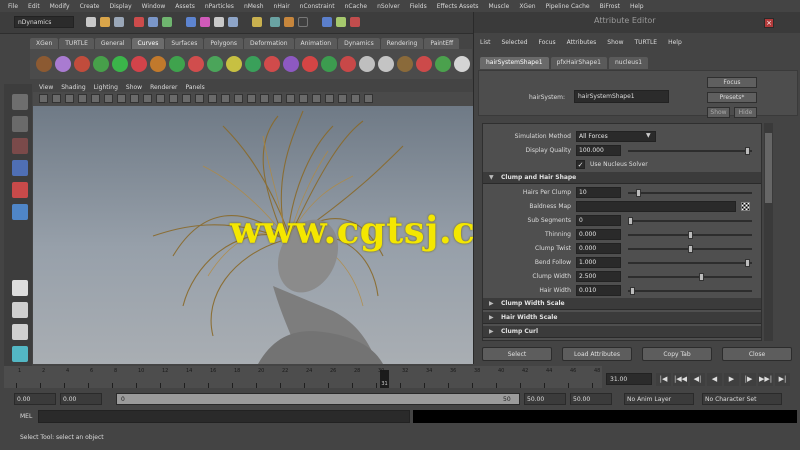 Image resolution: width=800 pixels, height=450 pixels. Describe the element at coordinates (269, 43) in the screenshot. I see `shelf-tab-deformation: Deformation` at that location.